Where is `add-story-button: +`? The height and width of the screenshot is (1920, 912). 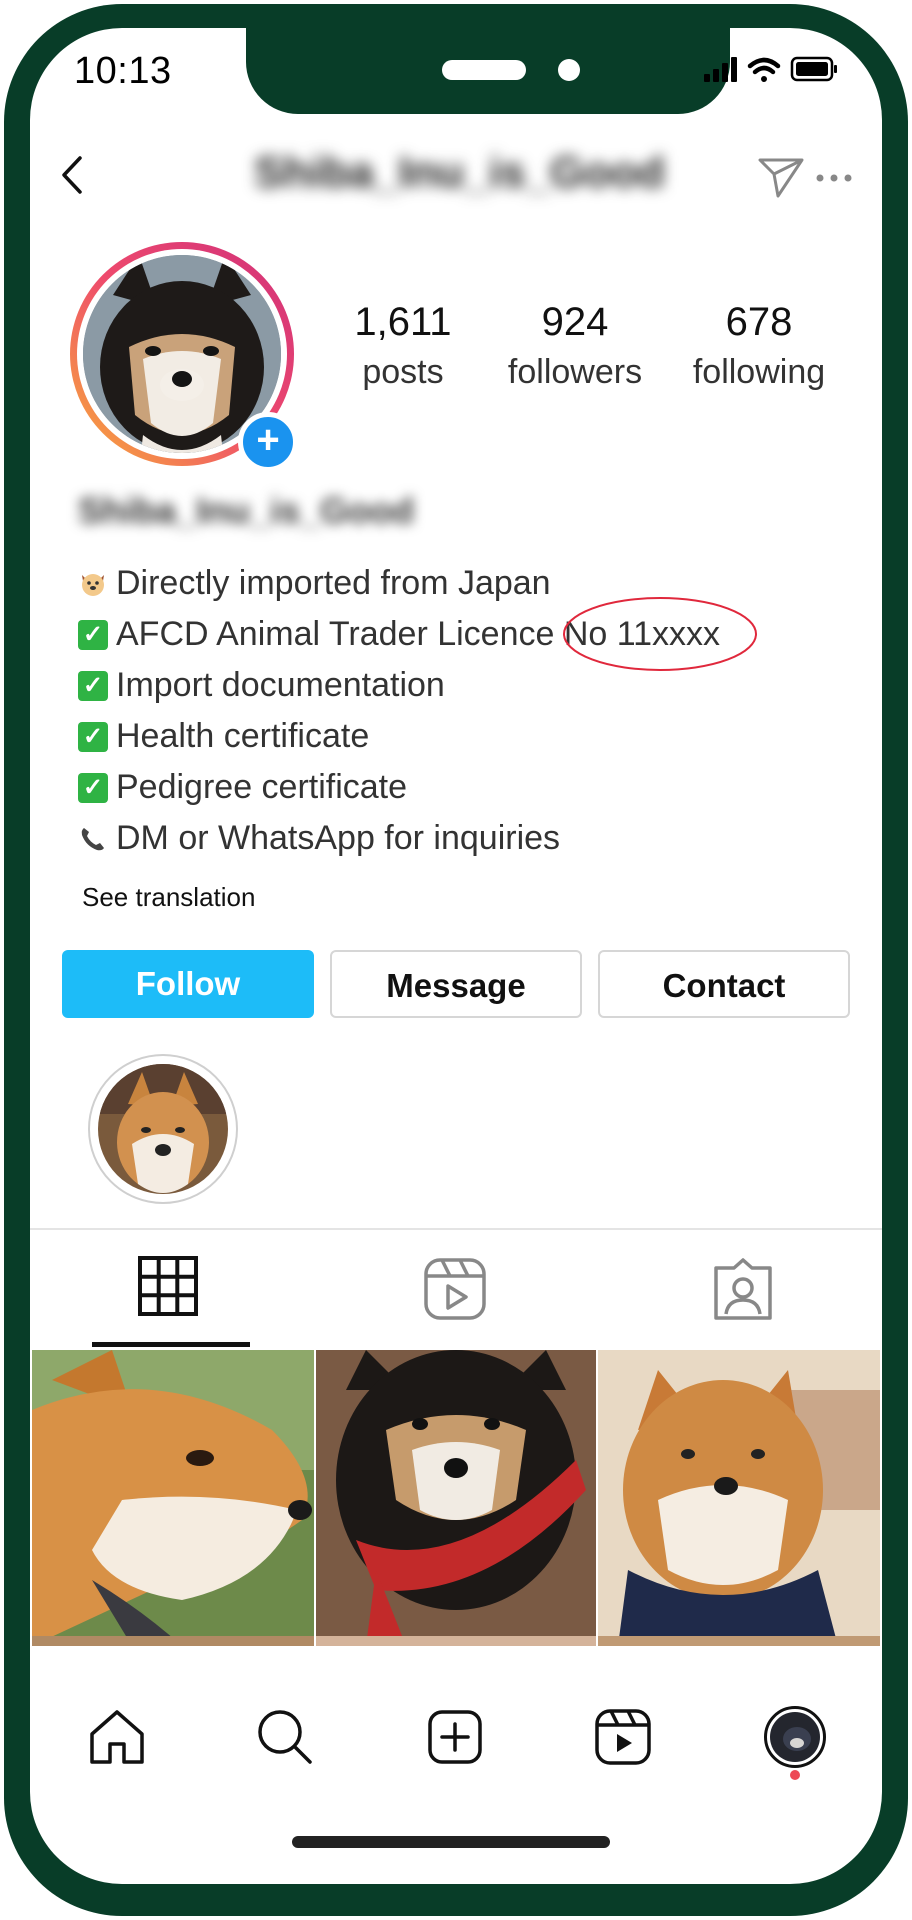 add-story-button: + is located at coordinates (268, 442).